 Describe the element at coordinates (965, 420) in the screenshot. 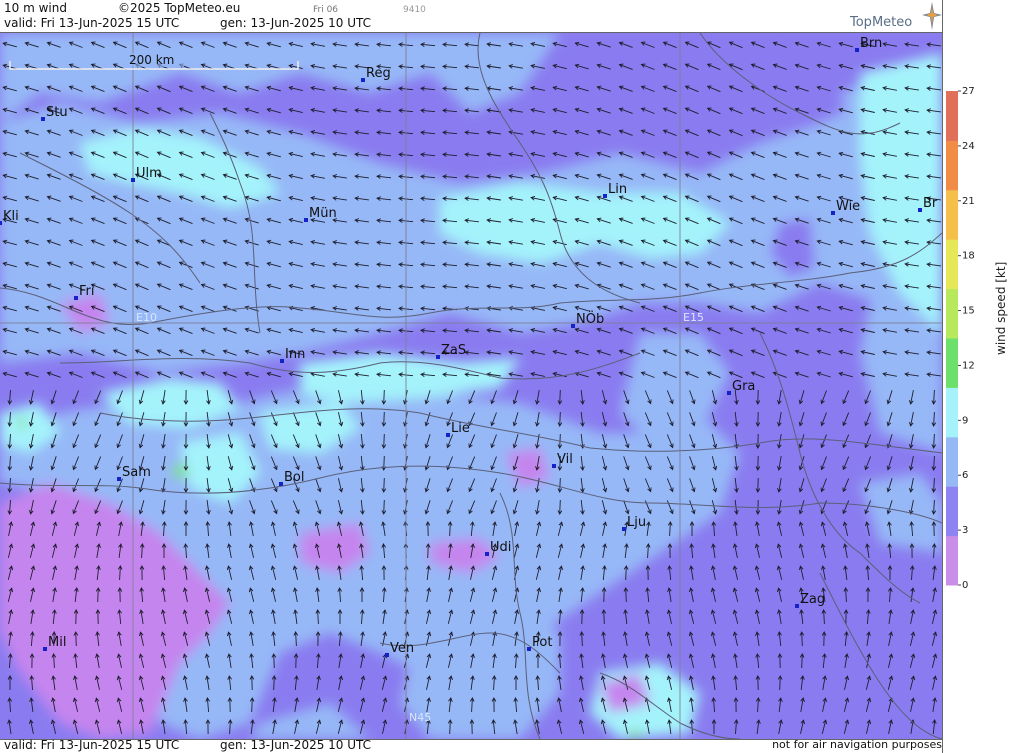

I see `legend-tick-label: 9` at that location.